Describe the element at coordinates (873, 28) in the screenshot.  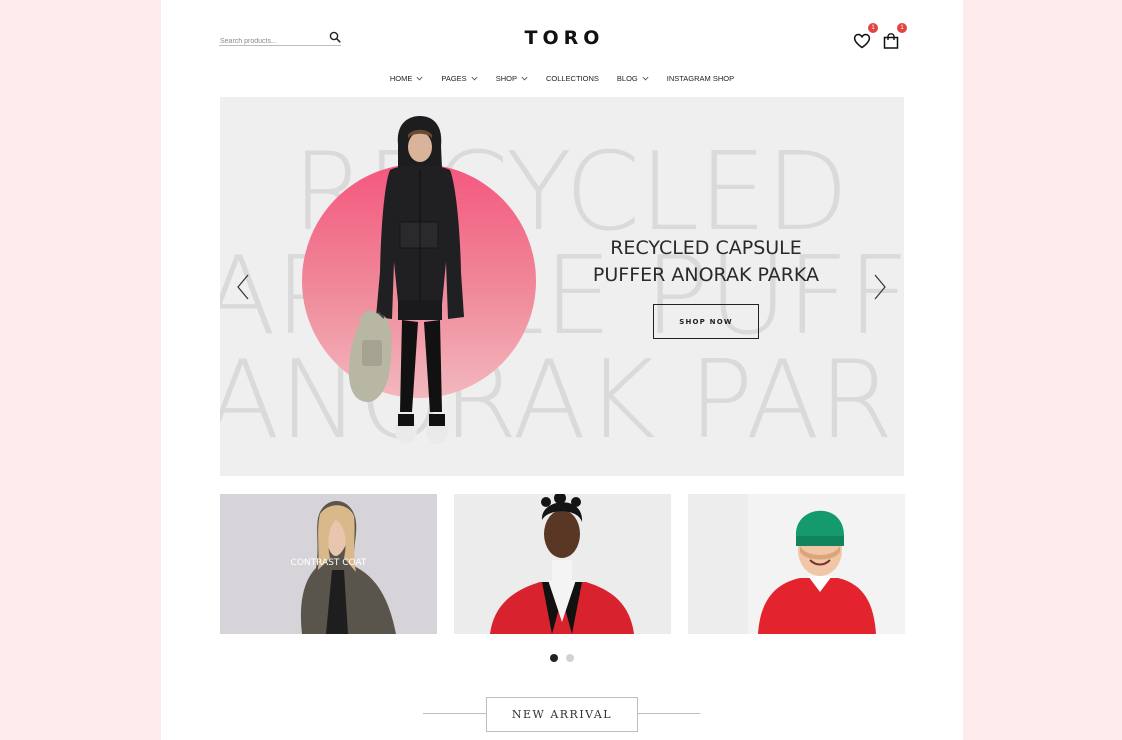
I see `wishlist-count-badge: 1` at that location.